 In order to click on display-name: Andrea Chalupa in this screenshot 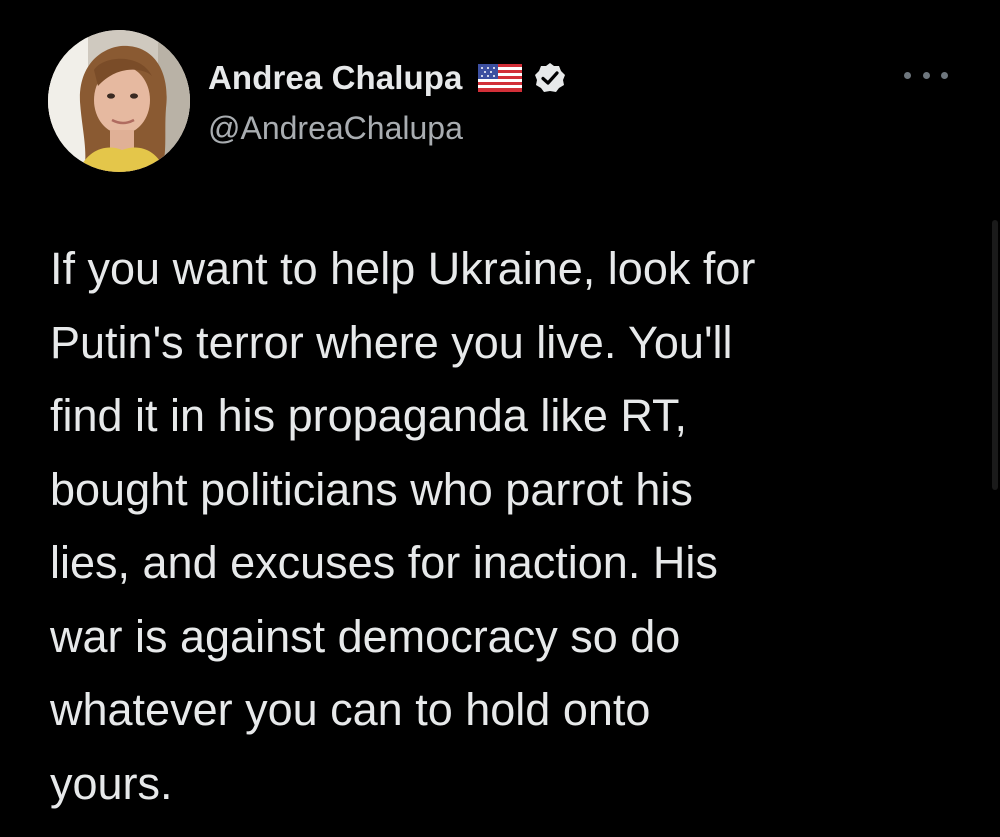, I will do `click(335, 78)`.